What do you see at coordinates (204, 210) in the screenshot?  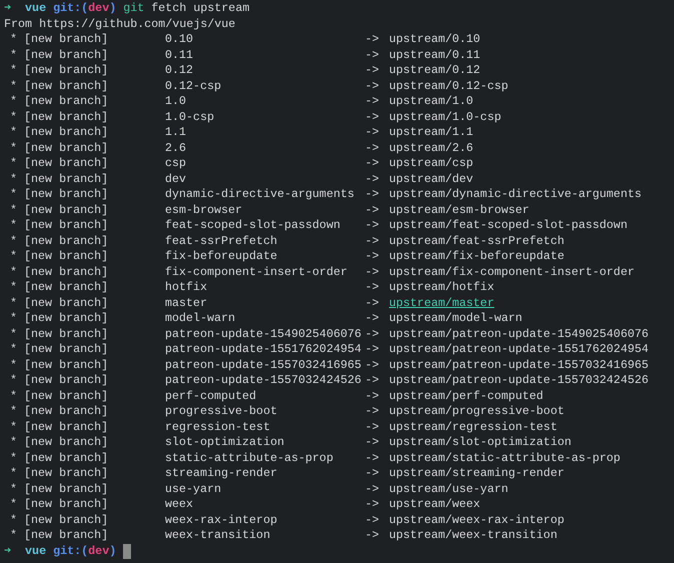 I see `branch-name: esm-browser` at bounding box center [204, 210].